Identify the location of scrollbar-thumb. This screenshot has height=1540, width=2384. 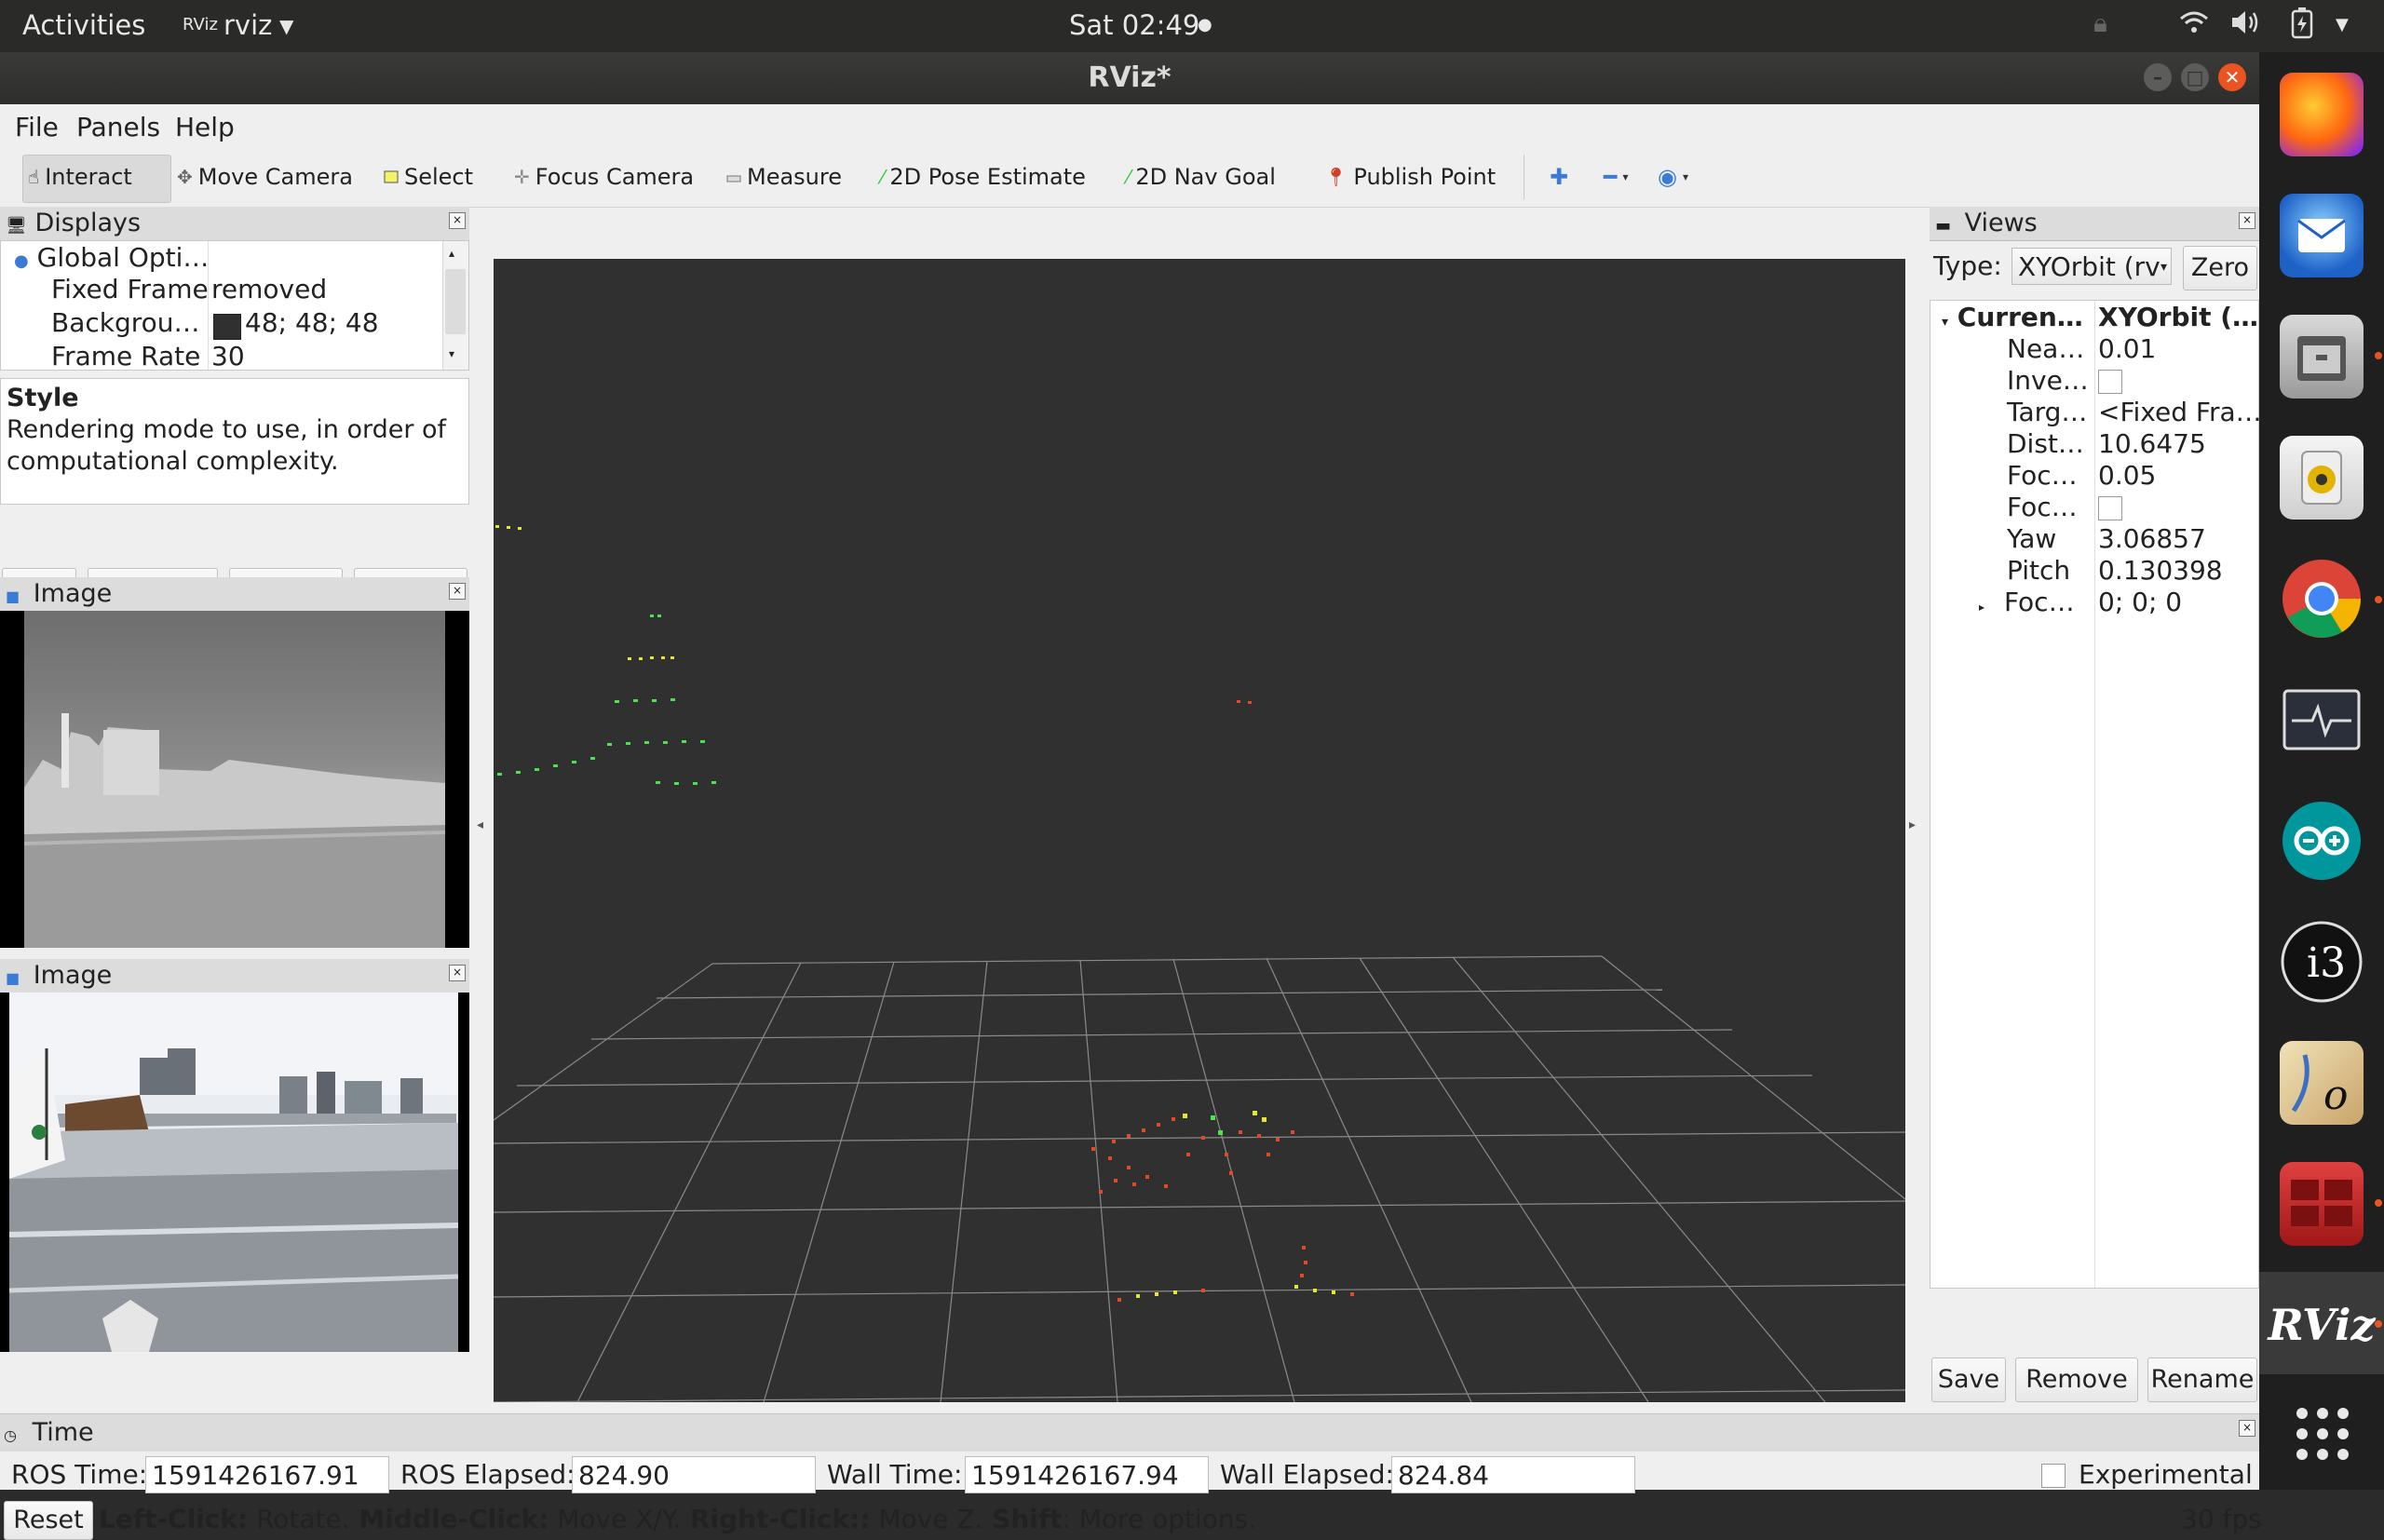
(455, 302).